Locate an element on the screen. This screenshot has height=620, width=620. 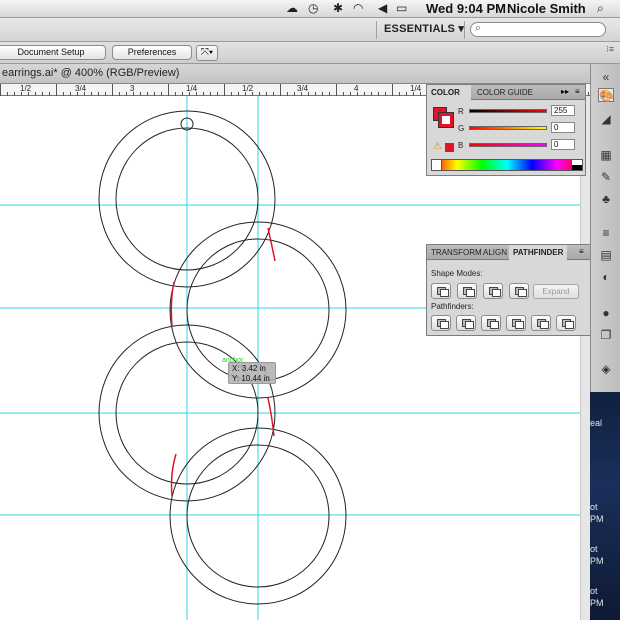
application-bar: ESSENTIALS ▾ ⌕ is located at coordinates (310, 30).